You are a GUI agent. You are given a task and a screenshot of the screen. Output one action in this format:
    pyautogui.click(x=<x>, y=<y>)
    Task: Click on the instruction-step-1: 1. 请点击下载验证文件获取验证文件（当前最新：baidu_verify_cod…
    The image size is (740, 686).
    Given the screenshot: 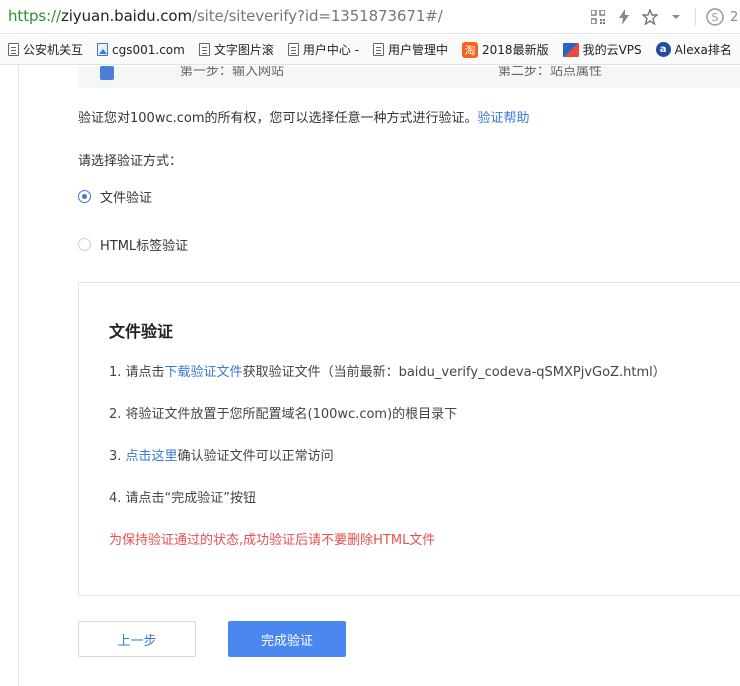 What is the action you would take?
    pyautogui.click(x=387, y=370)
    